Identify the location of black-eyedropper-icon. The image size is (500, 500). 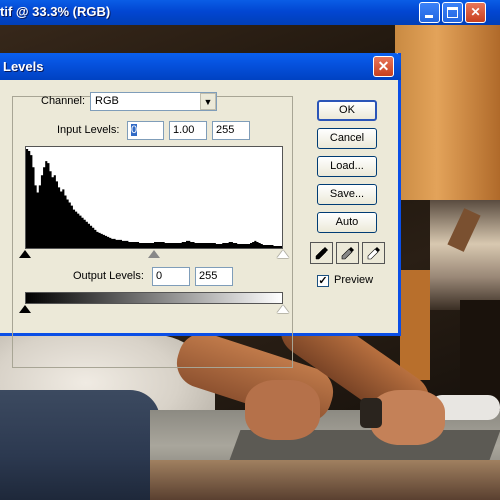
(321, 253).